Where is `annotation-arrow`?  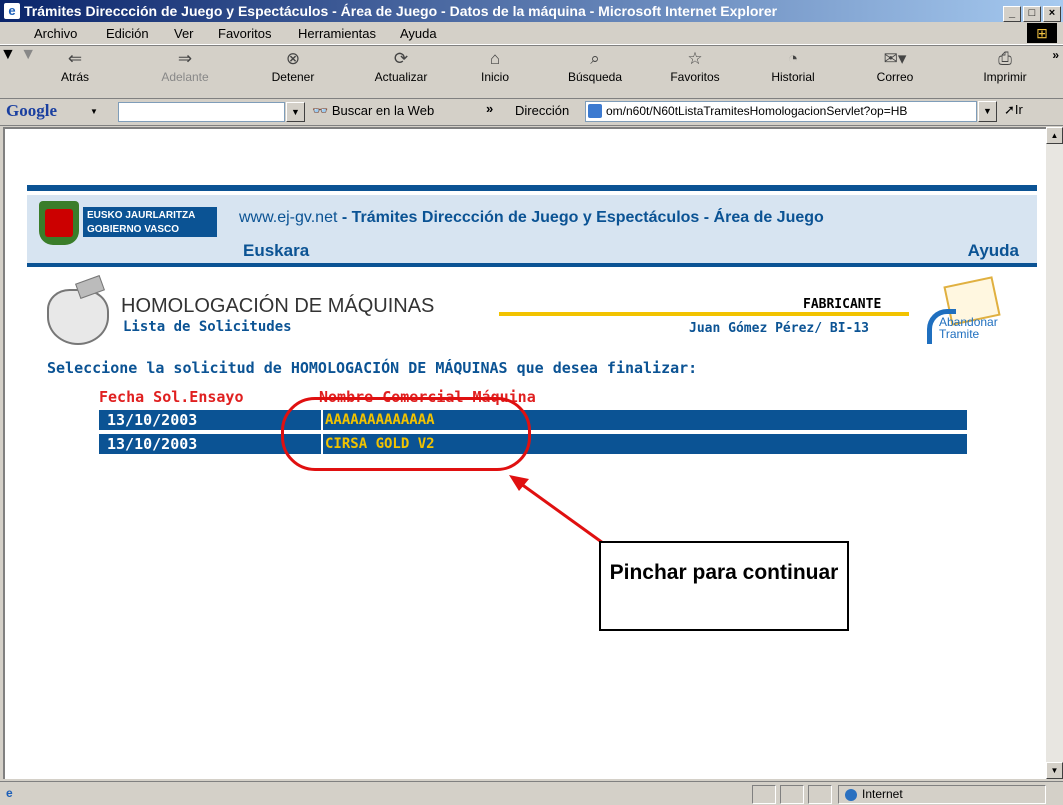 annotation-arrow is located at coordinates (556, 510).